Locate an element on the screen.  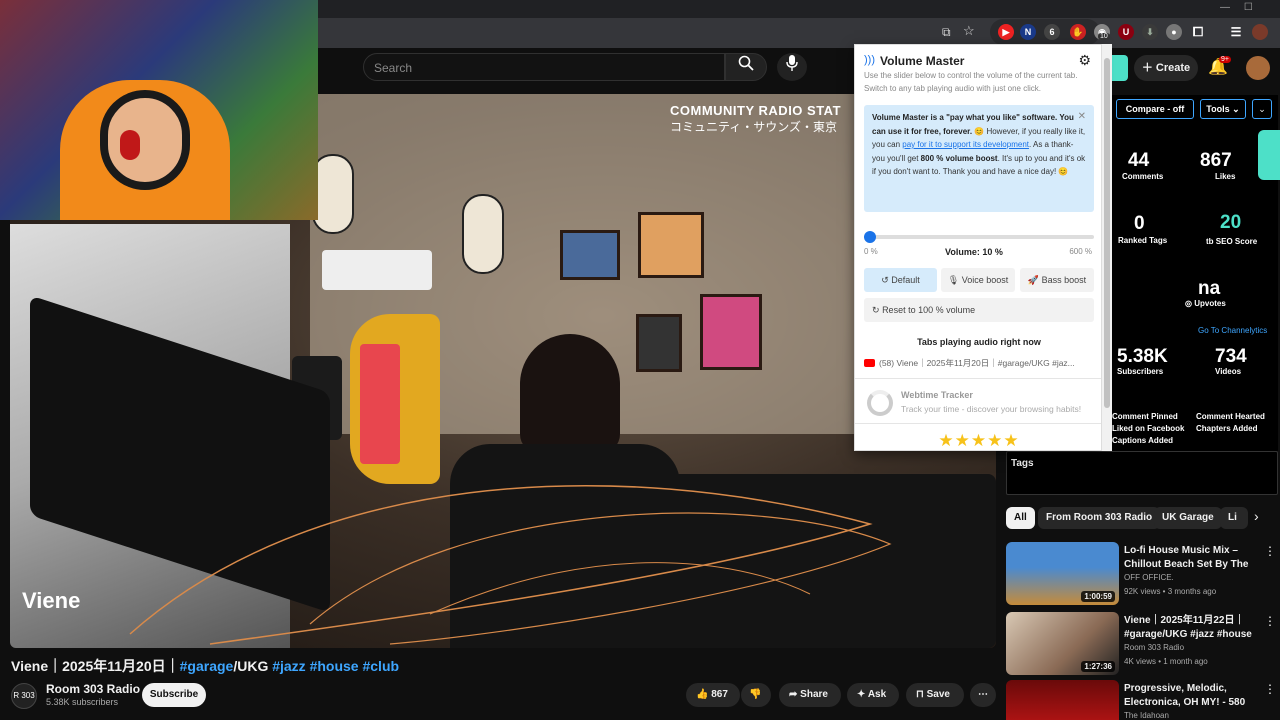
hashtag-link: #house is located at coordinates (334, 666).